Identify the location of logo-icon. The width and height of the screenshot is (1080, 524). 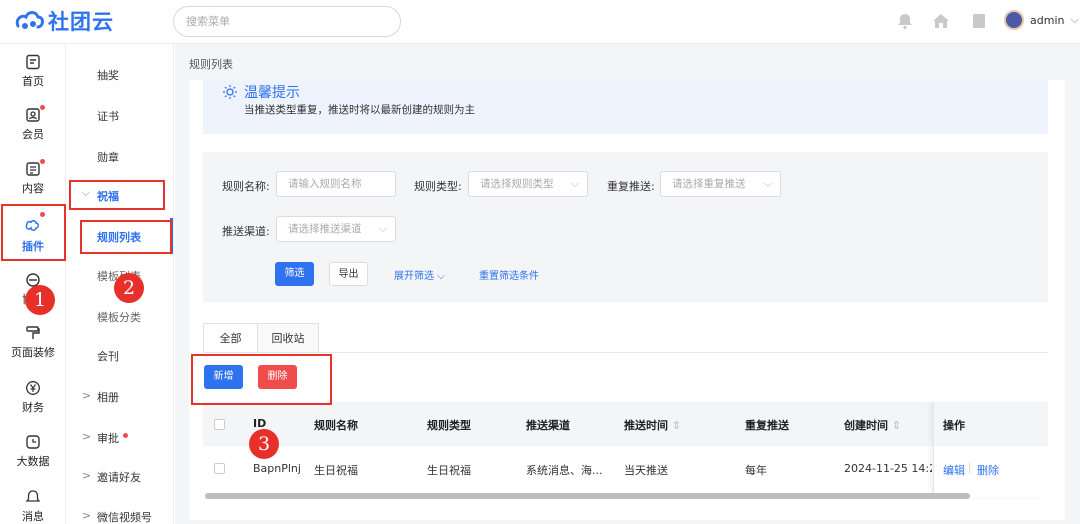
(29, 20).